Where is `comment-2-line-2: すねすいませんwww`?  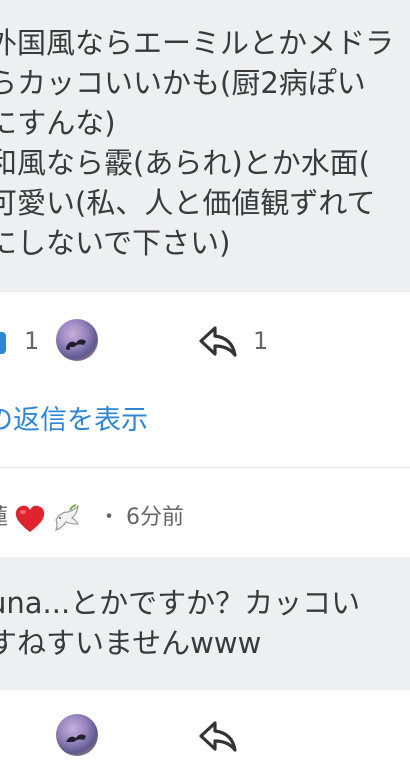
comment-2-line-2: すねすいませんwww is located at coordinates (131, 643).